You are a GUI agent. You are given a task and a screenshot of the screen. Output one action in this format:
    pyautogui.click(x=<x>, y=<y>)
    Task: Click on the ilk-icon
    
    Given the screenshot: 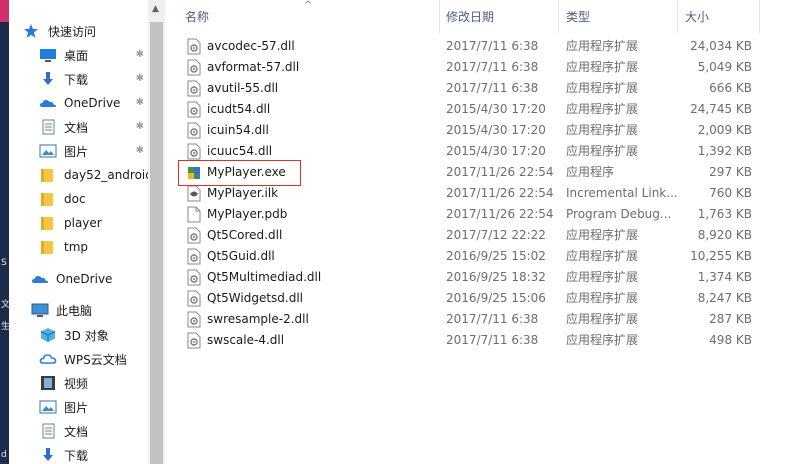 What is the action you would take?
    pyautogui.click(x=194, y=193)
    